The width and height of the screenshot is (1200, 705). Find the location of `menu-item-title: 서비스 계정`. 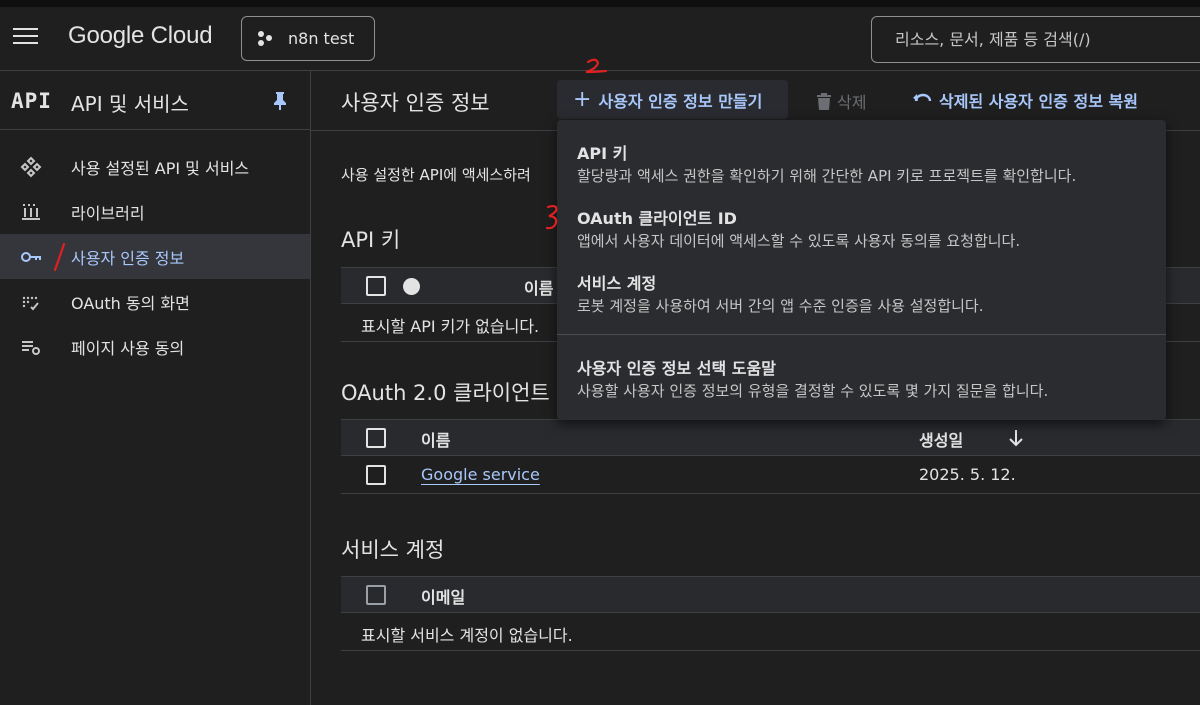

menu-item-title: 서비스 계정 is located at coordinates (617, 283).